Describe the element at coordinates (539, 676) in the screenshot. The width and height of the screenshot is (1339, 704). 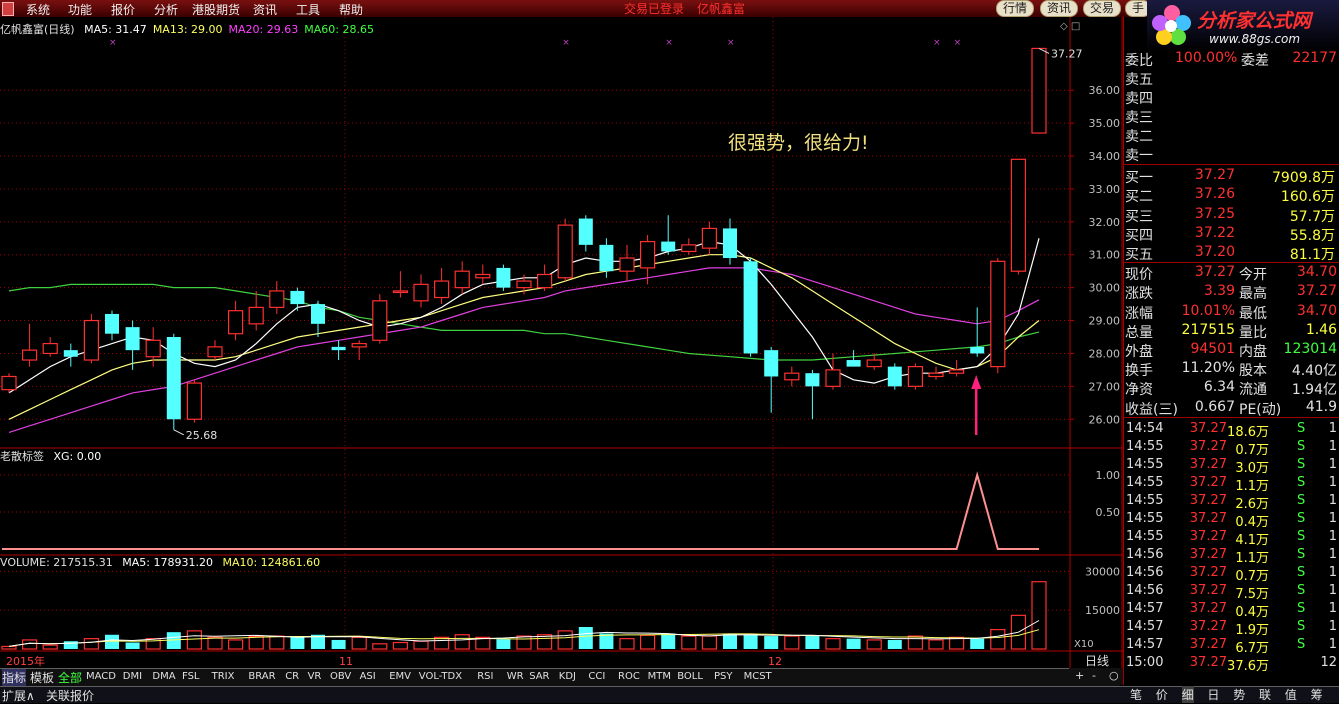
I see `indicator-tab-sar: SAR` at that location.